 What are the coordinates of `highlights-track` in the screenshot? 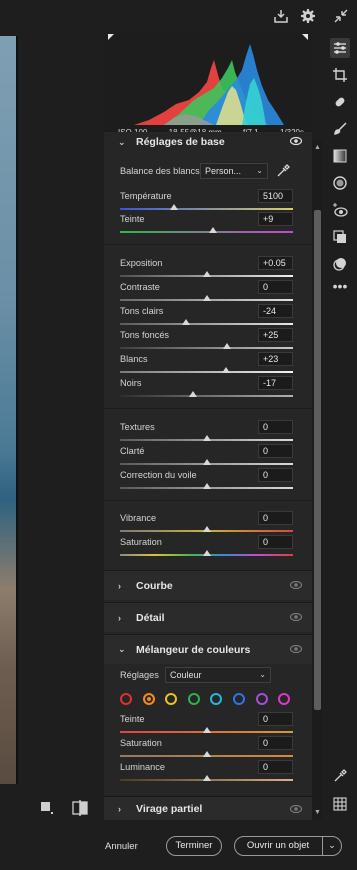 It's located at (206, 324).